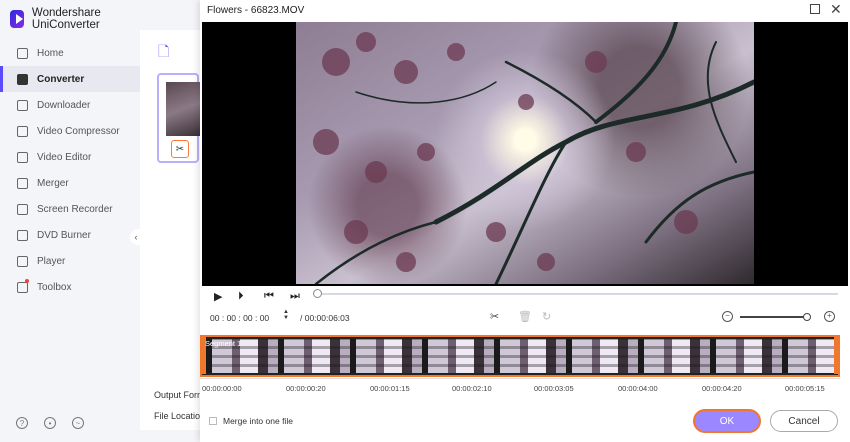  Describe the element at coordinates (295, 296) in the screenshot. I see `skip-forward-icon: ⏭` at that location.